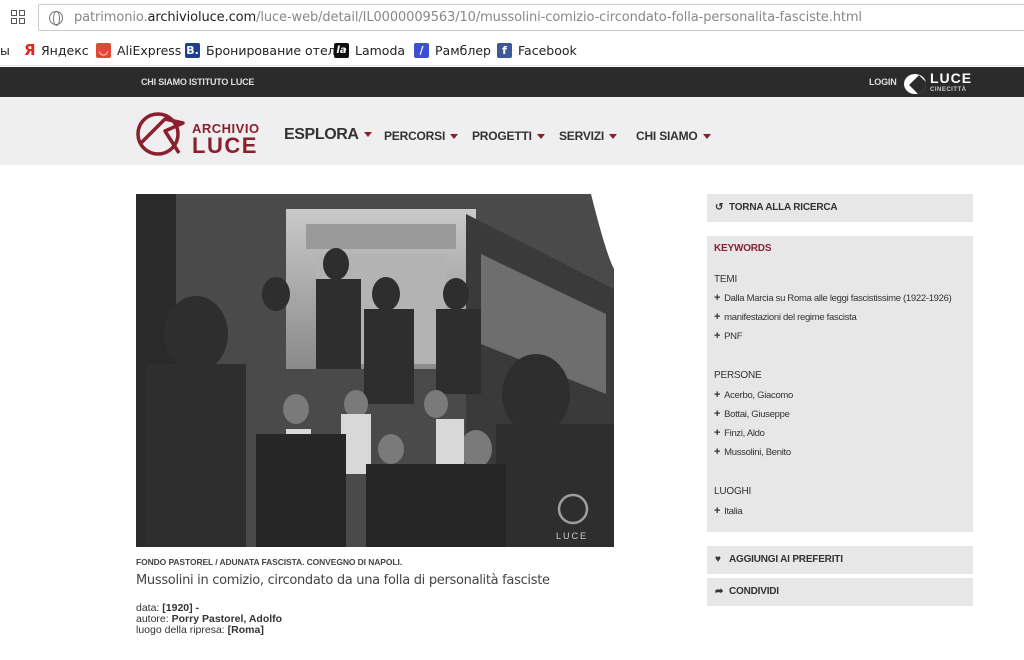 This screenshot has height=660, width=1024. Describe the element at coordinates (508, 136) in the screenshot. I see `nav-progetti: PROGETTI` at that location.